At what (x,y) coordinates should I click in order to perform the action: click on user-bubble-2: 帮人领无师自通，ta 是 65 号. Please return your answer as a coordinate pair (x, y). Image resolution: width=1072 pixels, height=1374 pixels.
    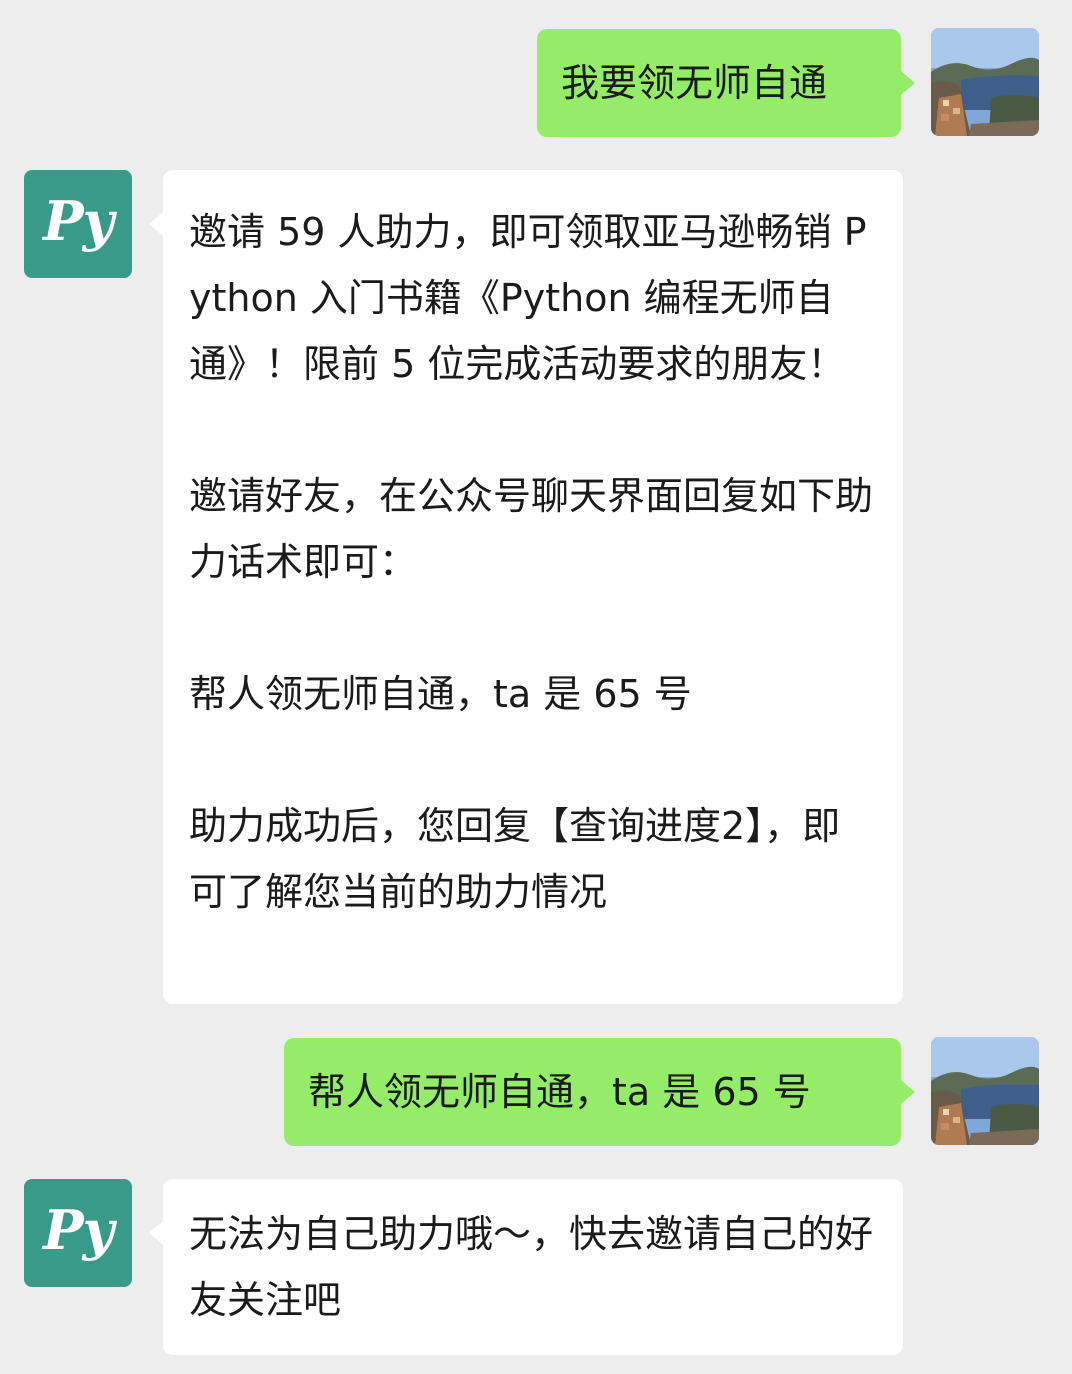
    Looking at the image, I should click on (592, 1092).